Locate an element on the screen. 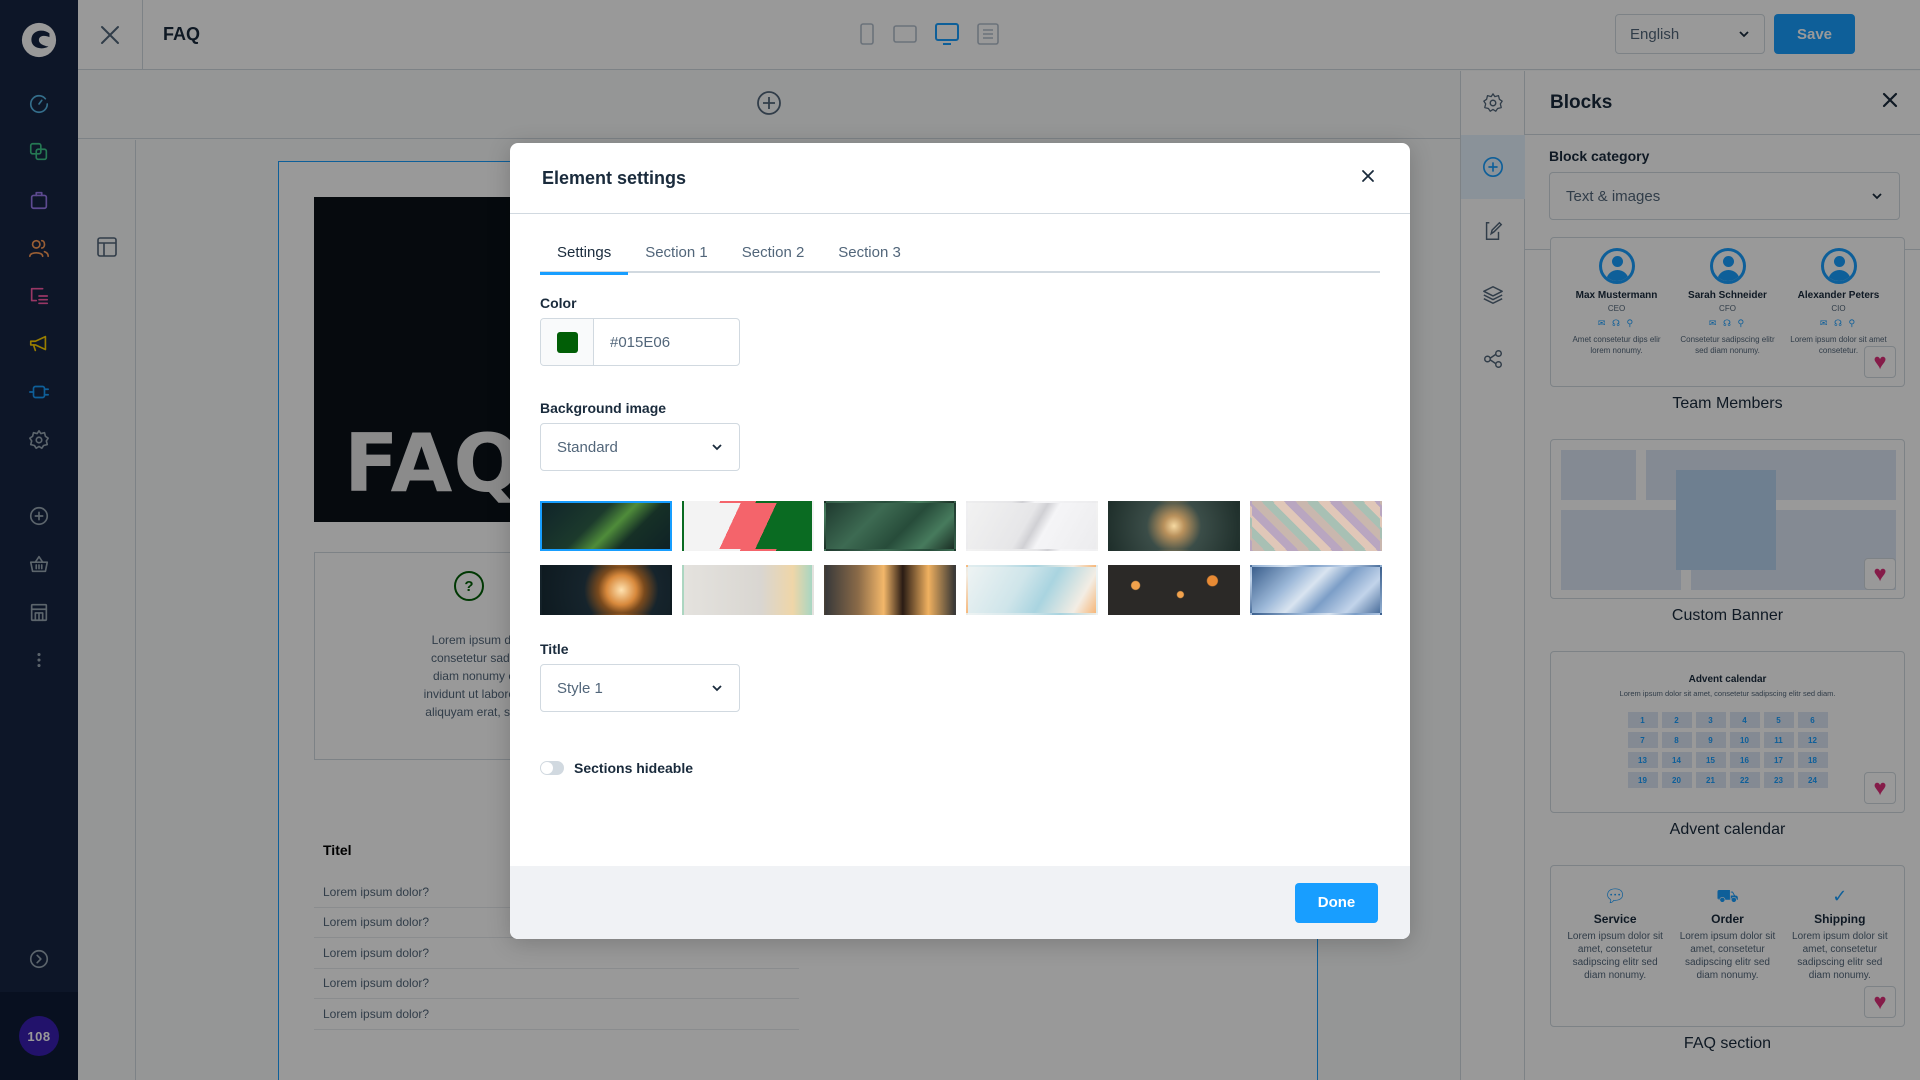  close-icon is located at coordinates (1368, 175).